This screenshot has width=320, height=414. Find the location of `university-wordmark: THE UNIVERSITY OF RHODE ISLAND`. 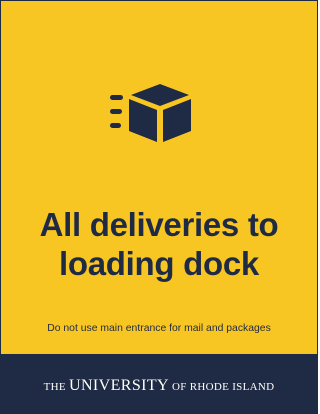

university-wordmark: THE UNIVERSITY OF RHODE ISLAND is located at coordinates (159, 386).